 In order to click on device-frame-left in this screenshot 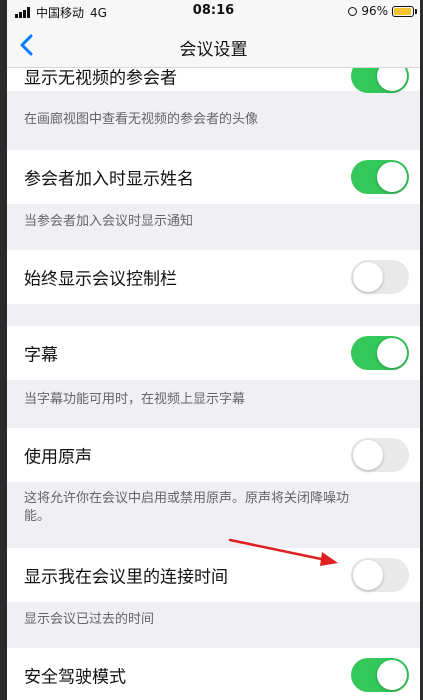, I will do `click(3, 350)`.